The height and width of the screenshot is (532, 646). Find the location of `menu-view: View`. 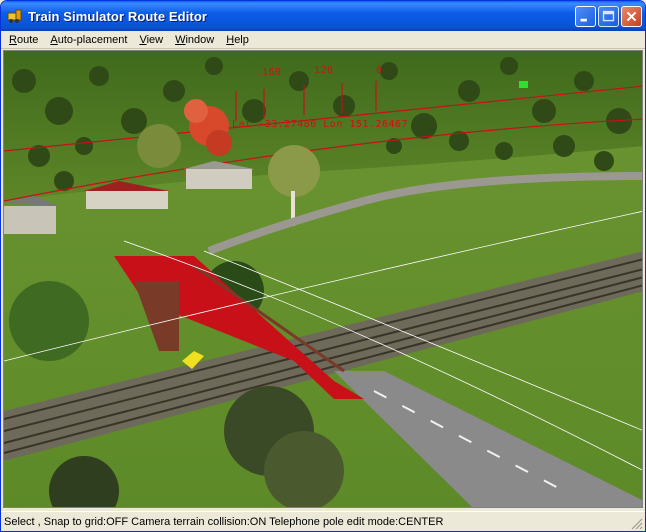

menu-view: View is located at coordinates (151, 40).